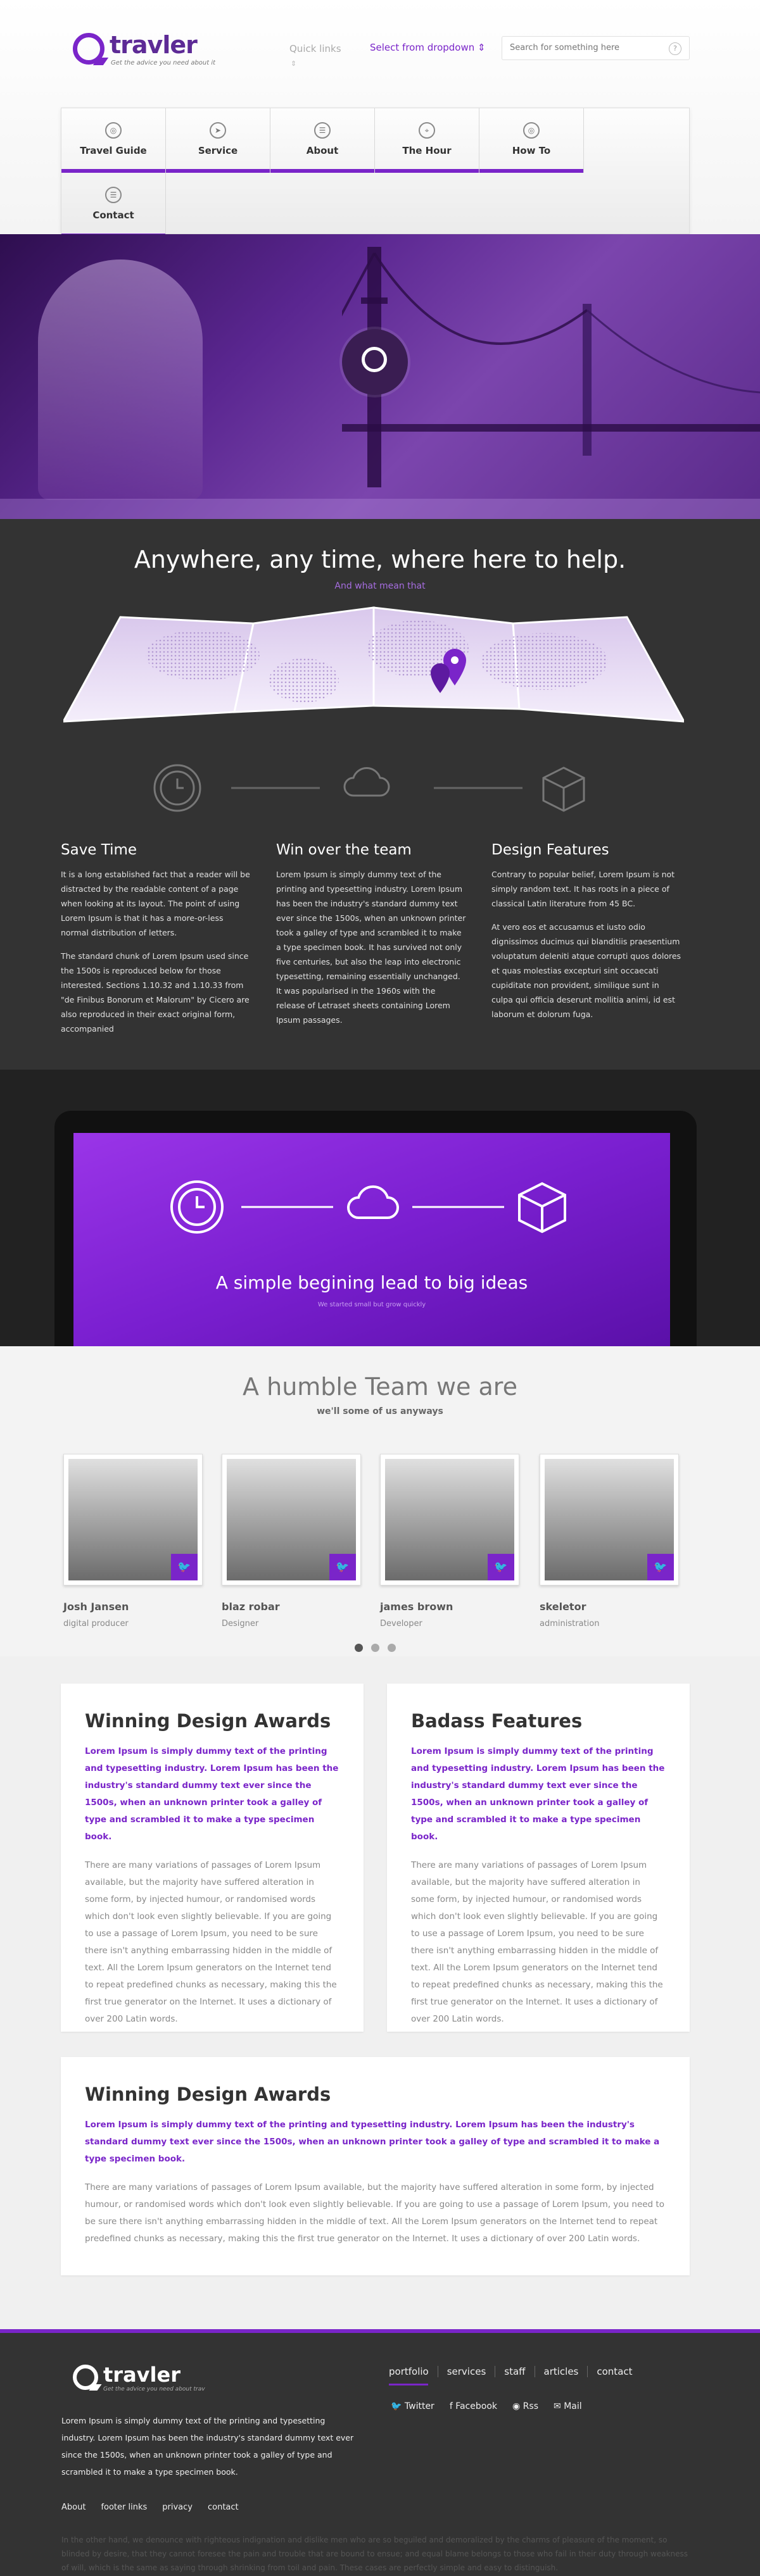 This screenshot has height=2576, width=760. Describe the element at coordinates (218, 130) in the screenshot. I see `paper-plane-icon: ➤` at that location.